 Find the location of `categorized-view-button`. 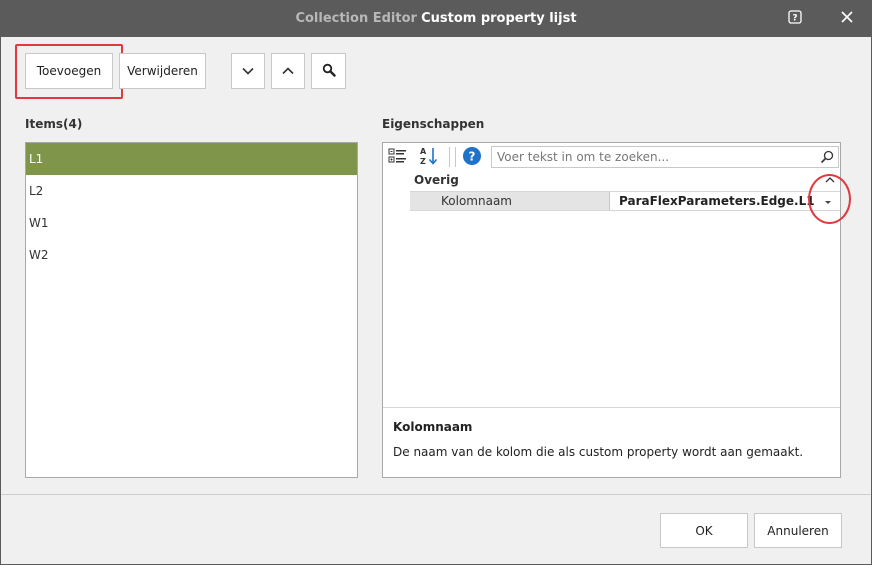

categorized-view-button is located at coordinates (398, 157).